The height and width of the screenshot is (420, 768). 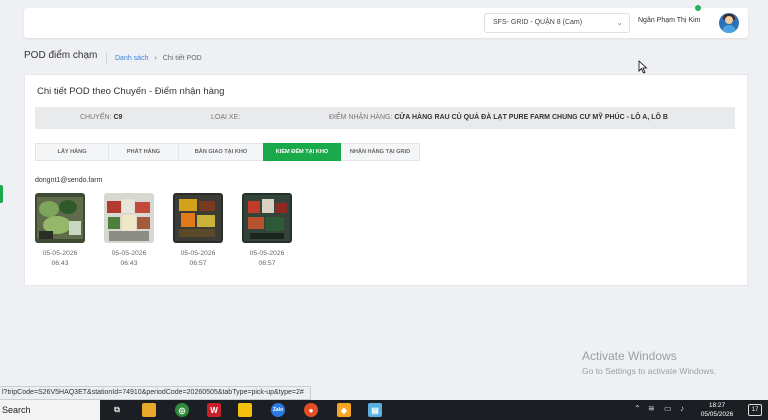 I want to click on uploader-email: dongnt1@sendo.farm, so click(x=69, y=180).